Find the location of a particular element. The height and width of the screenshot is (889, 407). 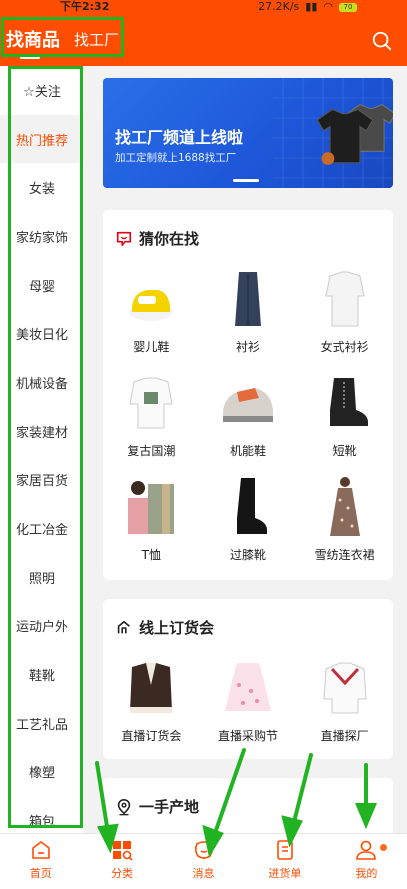

fair-icon is located at coordinates (123, 626).